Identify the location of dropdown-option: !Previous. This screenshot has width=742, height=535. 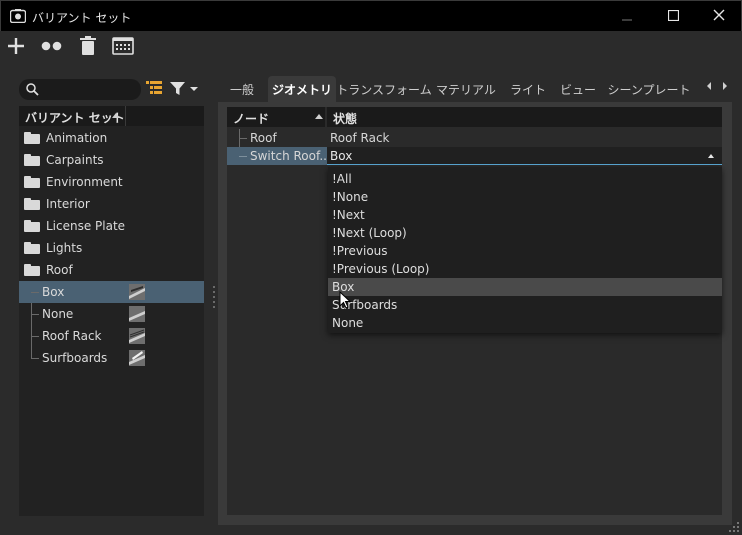
(525, 251).